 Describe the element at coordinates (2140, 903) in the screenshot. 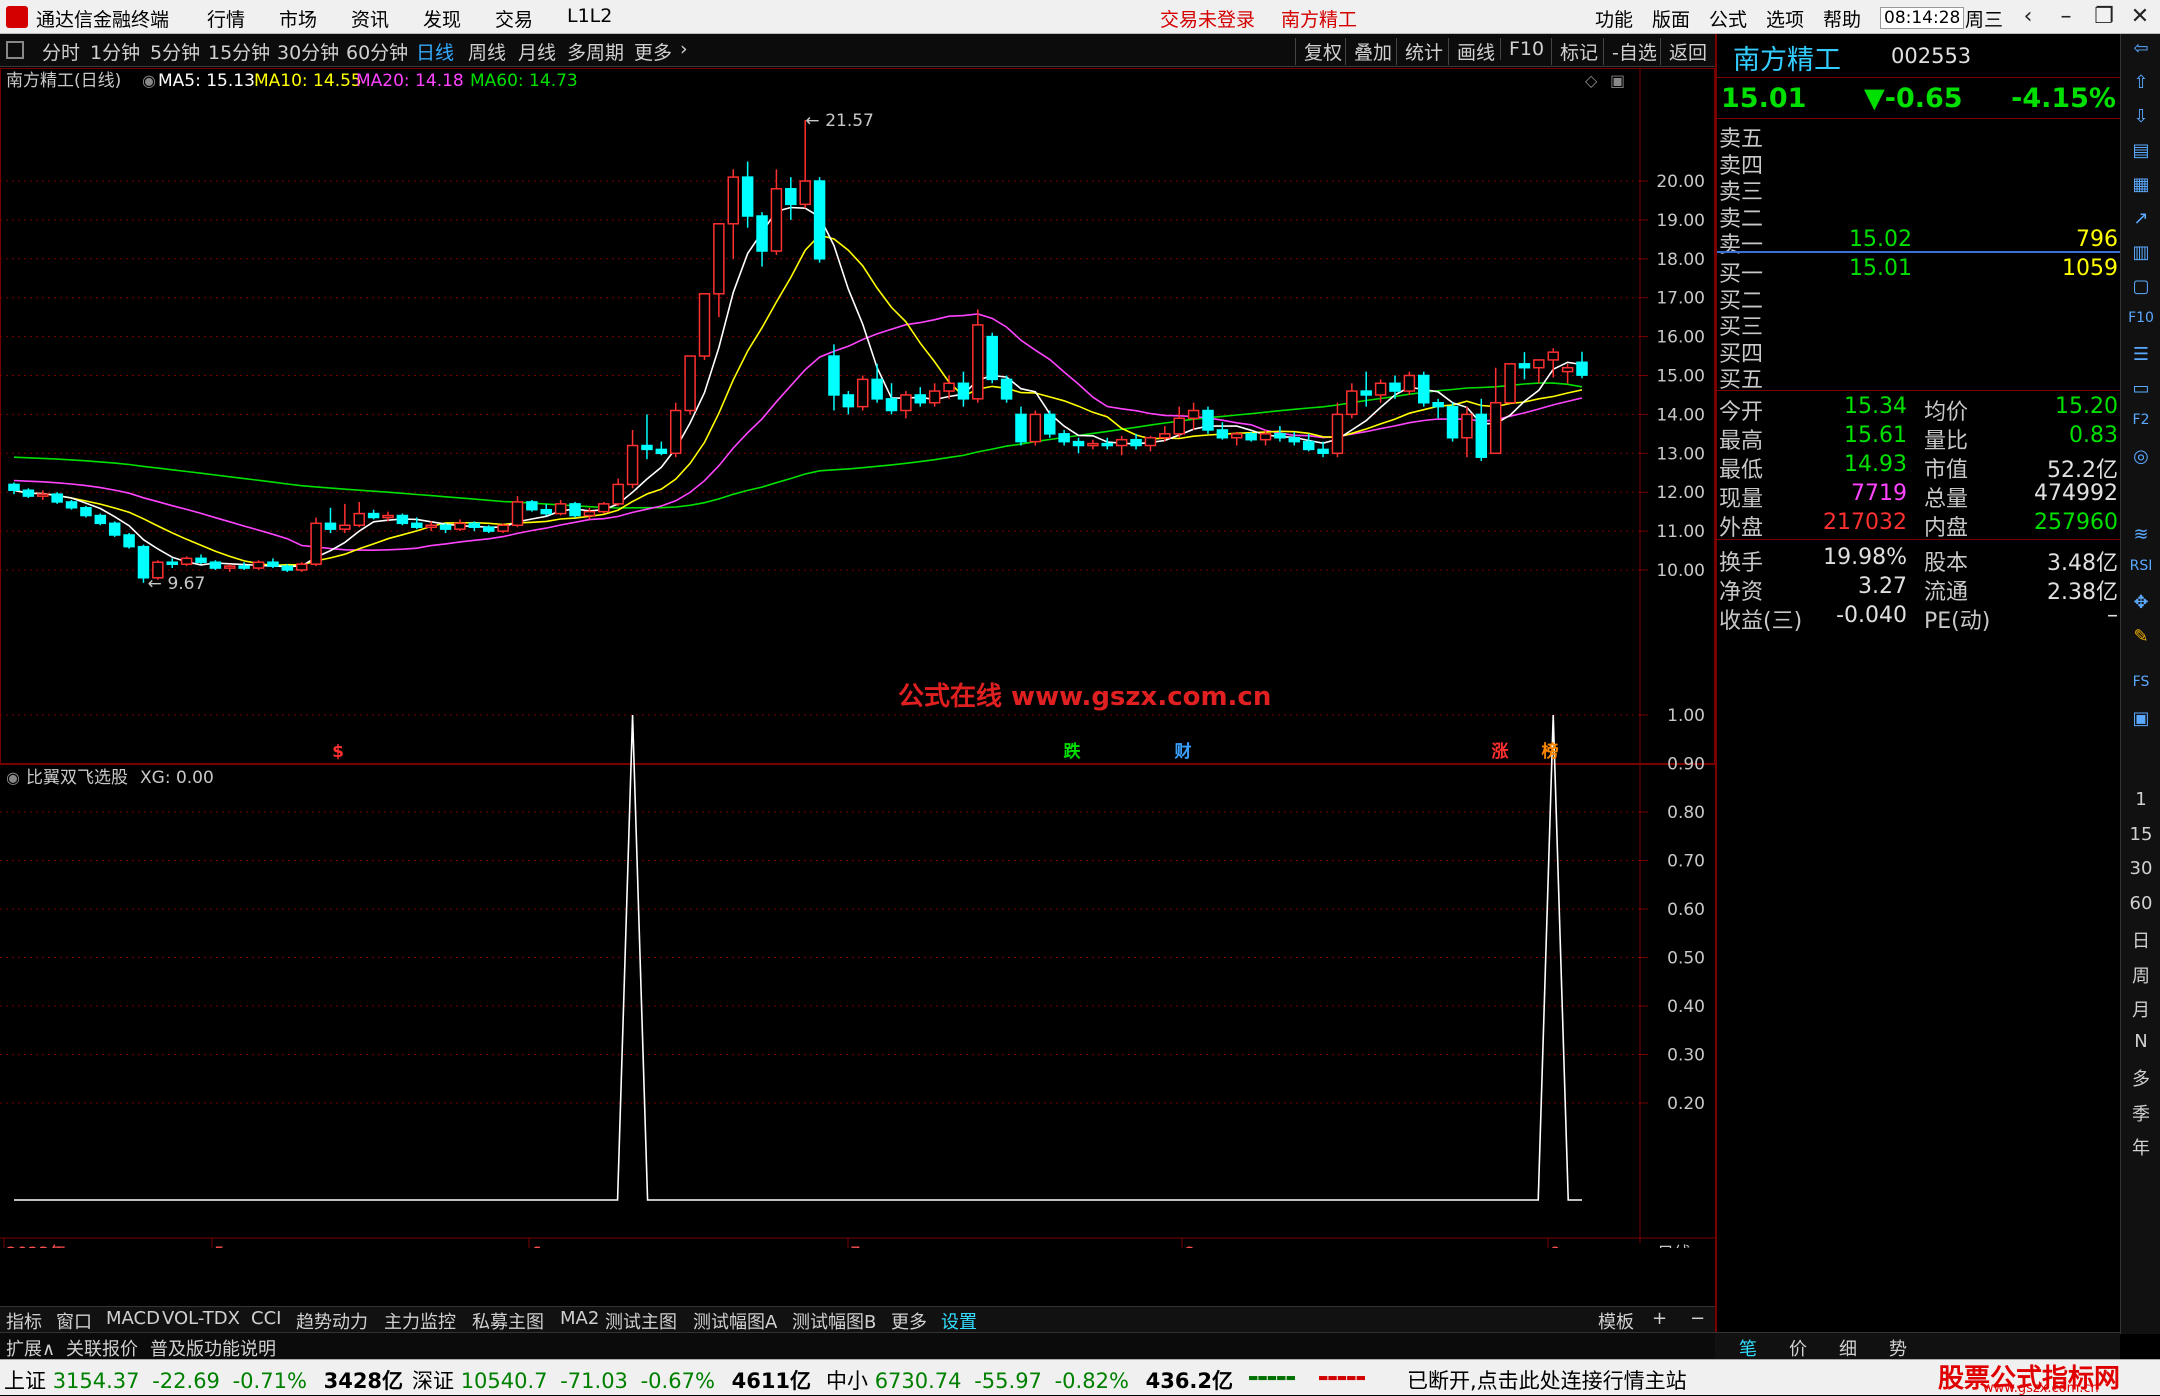

I see `period-shortcut: 60` at that location.